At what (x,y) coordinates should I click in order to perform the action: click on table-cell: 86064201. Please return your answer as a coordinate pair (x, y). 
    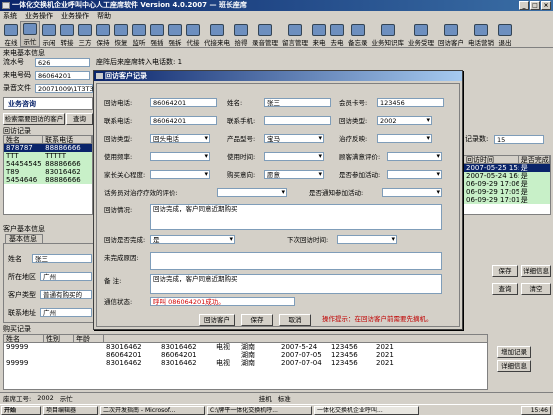
    Looking at the image, I should click on (124, 355).